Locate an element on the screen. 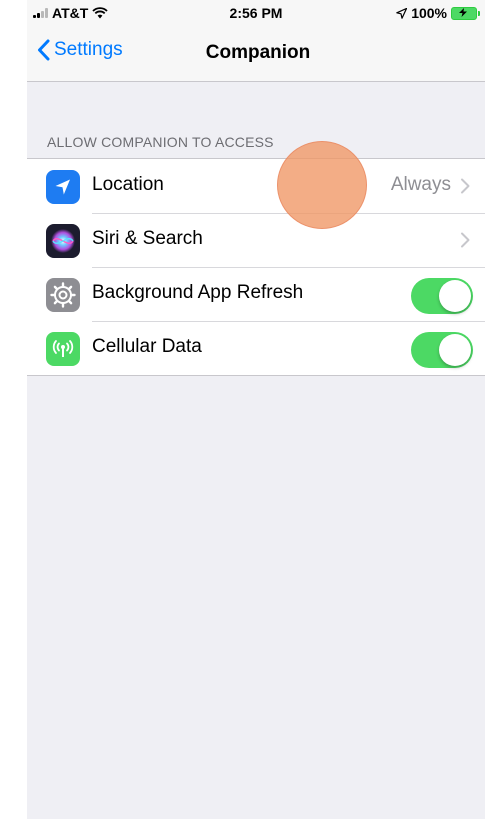 This screenshot has width=485, height=819. siri-search-row: Siri & Search is located at coordinates (256, 240).